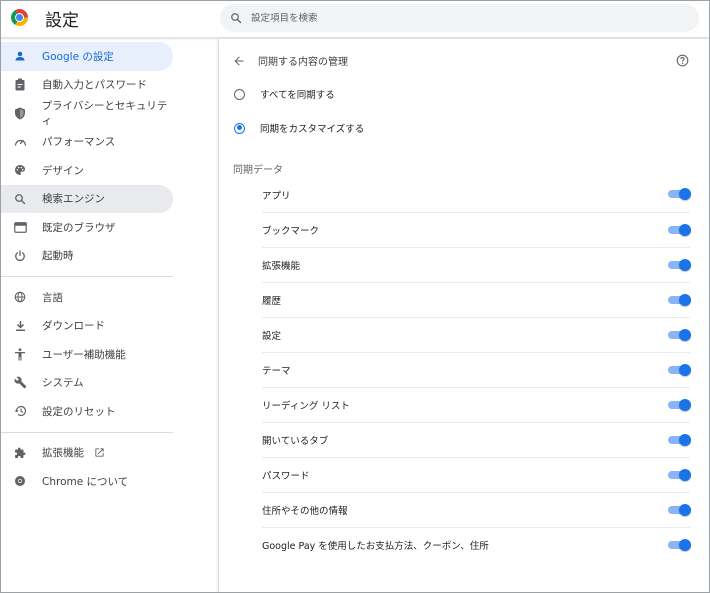  I want to click on toggle-label: 住所やその他の情報, so click(305, 511).